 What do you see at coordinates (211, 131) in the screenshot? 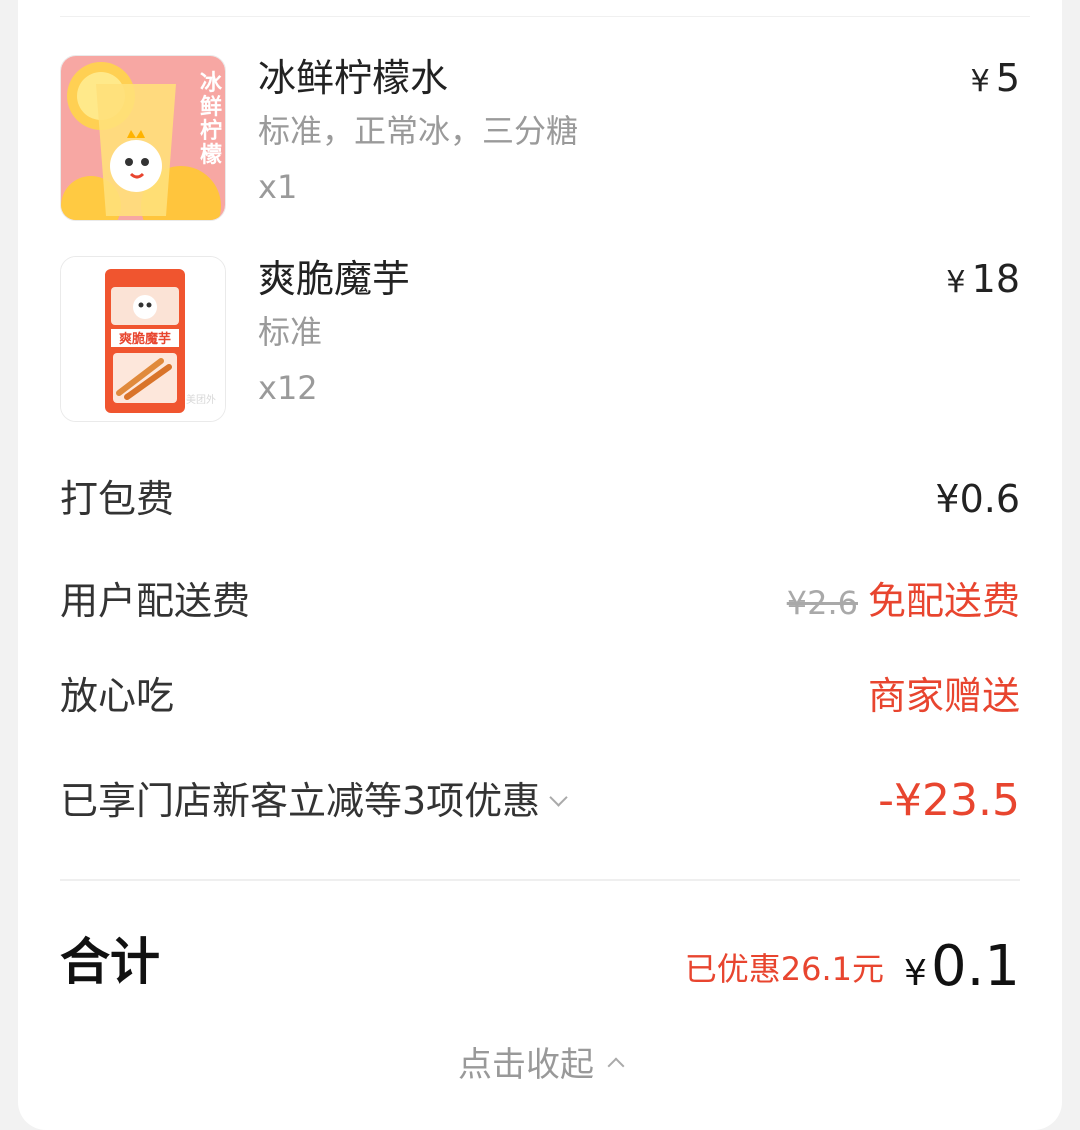
I see `svg-text: 柠` at bounding box center [211, 131].